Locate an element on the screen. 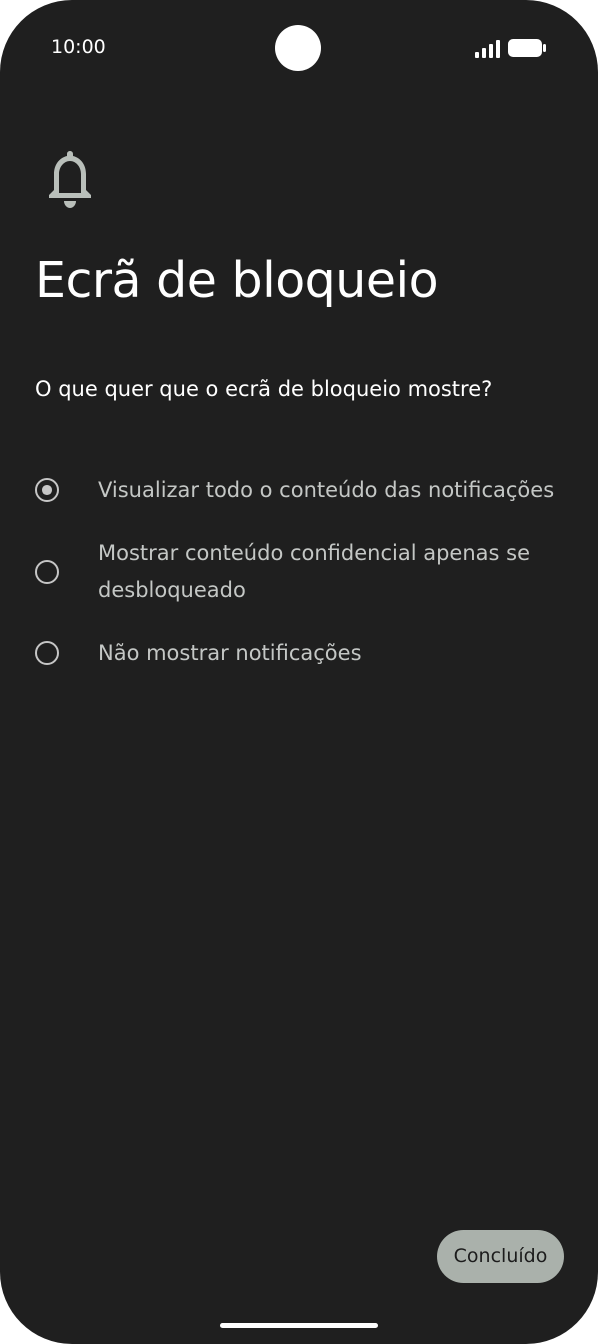  status-time: 10:00 is located at coordinates (78, 47).